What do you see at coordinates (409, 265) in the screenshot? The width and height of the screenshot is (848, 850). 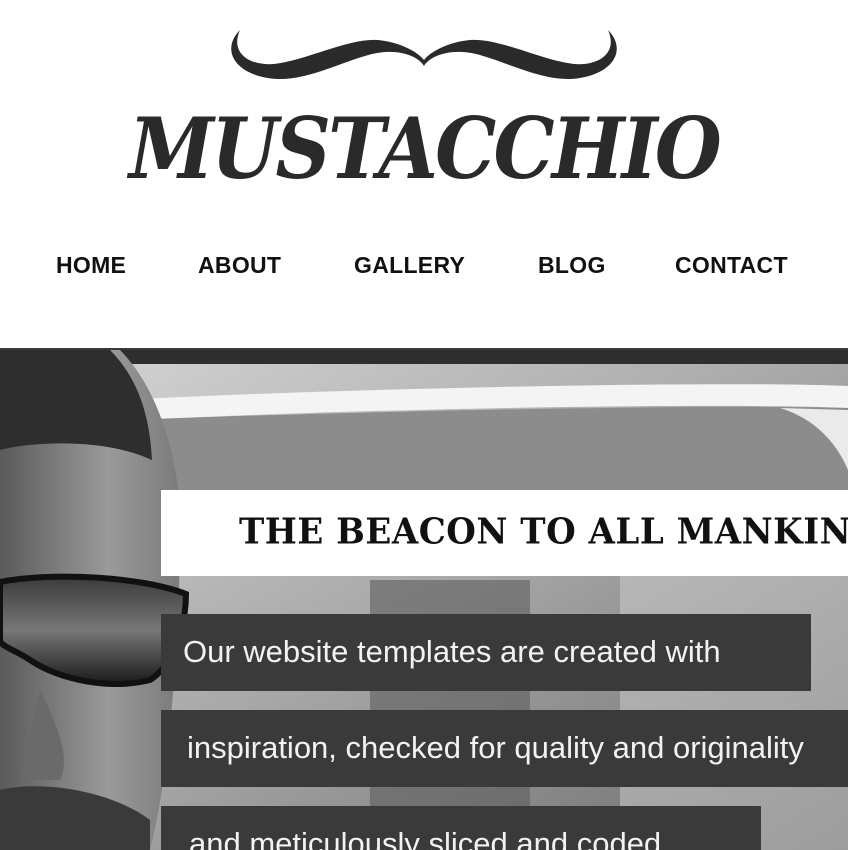 I see `nav-gallery: GALLERY` at bounding box center [409, 265].